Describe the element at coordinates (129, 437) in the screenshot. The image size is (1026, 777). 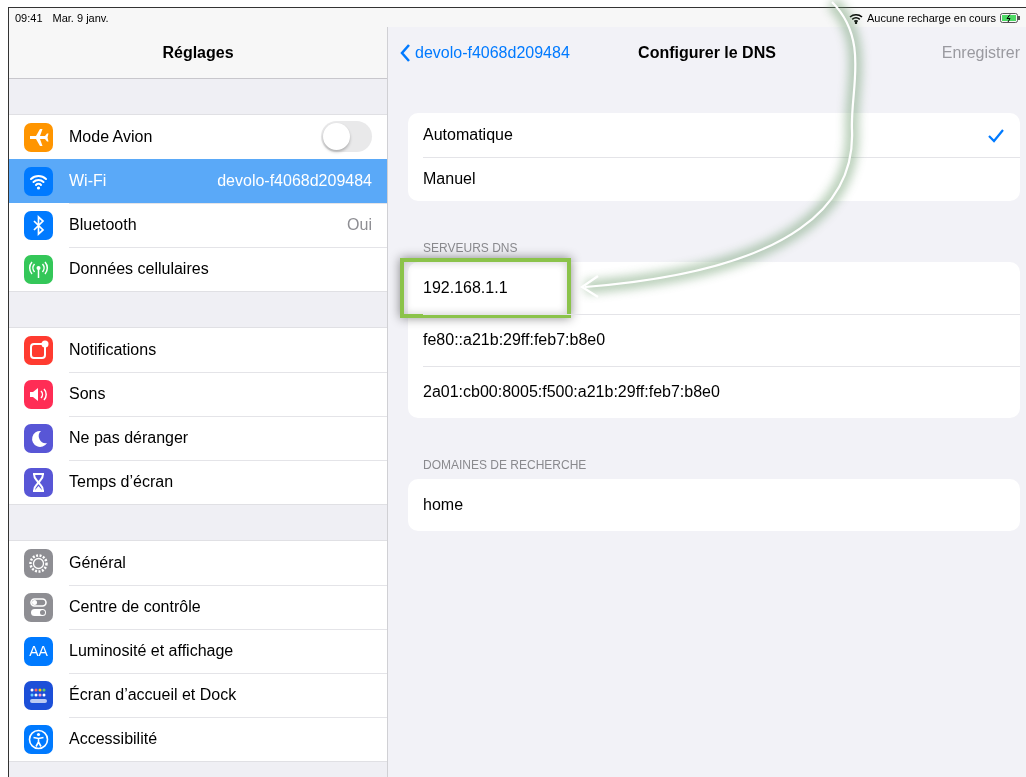
I see `settings-label: Ne pas déranger` at that location.